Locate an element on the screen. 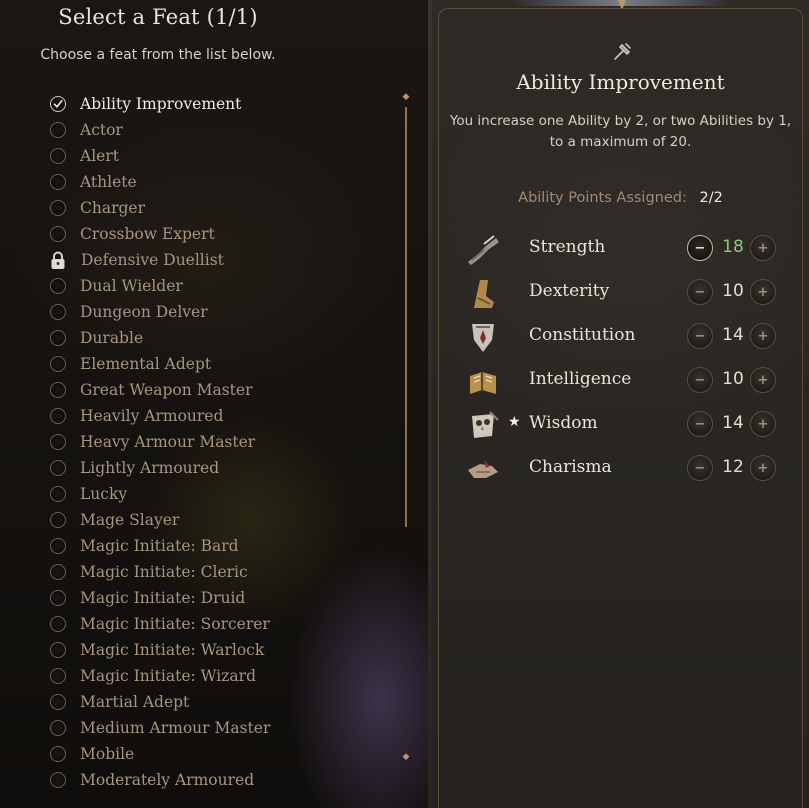 The width and height of the screenshot is (809, 808). increase-strength-button: + is located at coordinates (763, 248).